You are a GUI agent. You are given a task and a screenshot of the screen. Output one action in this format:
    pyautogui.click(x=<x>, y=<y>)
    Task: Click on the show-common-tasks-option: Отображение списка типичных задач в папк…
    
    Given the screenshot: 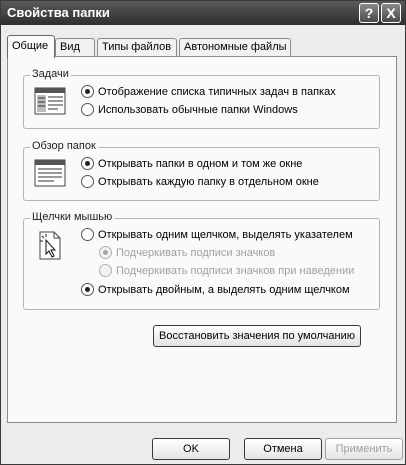 What is the action you would take?
    pyautogui.click(x=208, y=91)
    